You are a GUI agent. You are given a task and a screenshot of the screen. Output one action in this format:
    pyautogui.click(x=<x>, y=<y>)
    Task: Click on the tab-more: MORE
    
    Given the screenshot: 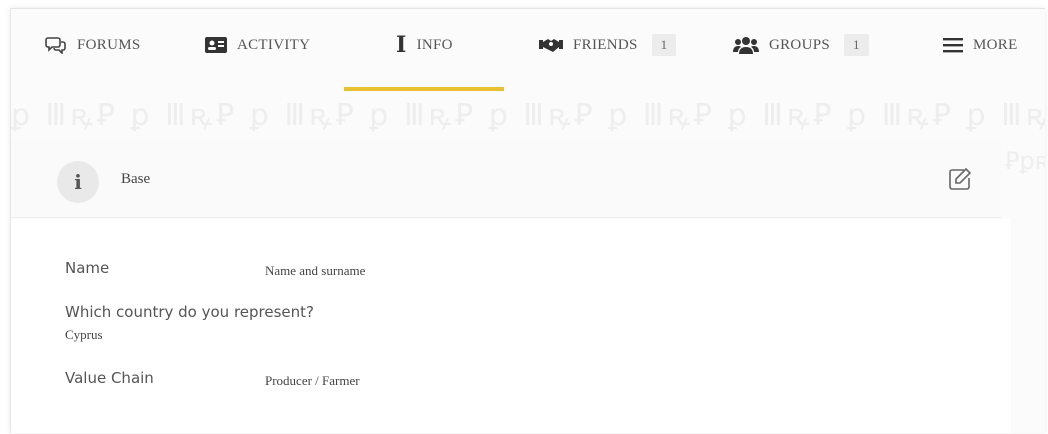 What is the action you would take?
    pyautogui.click(x=980, y=45)
    